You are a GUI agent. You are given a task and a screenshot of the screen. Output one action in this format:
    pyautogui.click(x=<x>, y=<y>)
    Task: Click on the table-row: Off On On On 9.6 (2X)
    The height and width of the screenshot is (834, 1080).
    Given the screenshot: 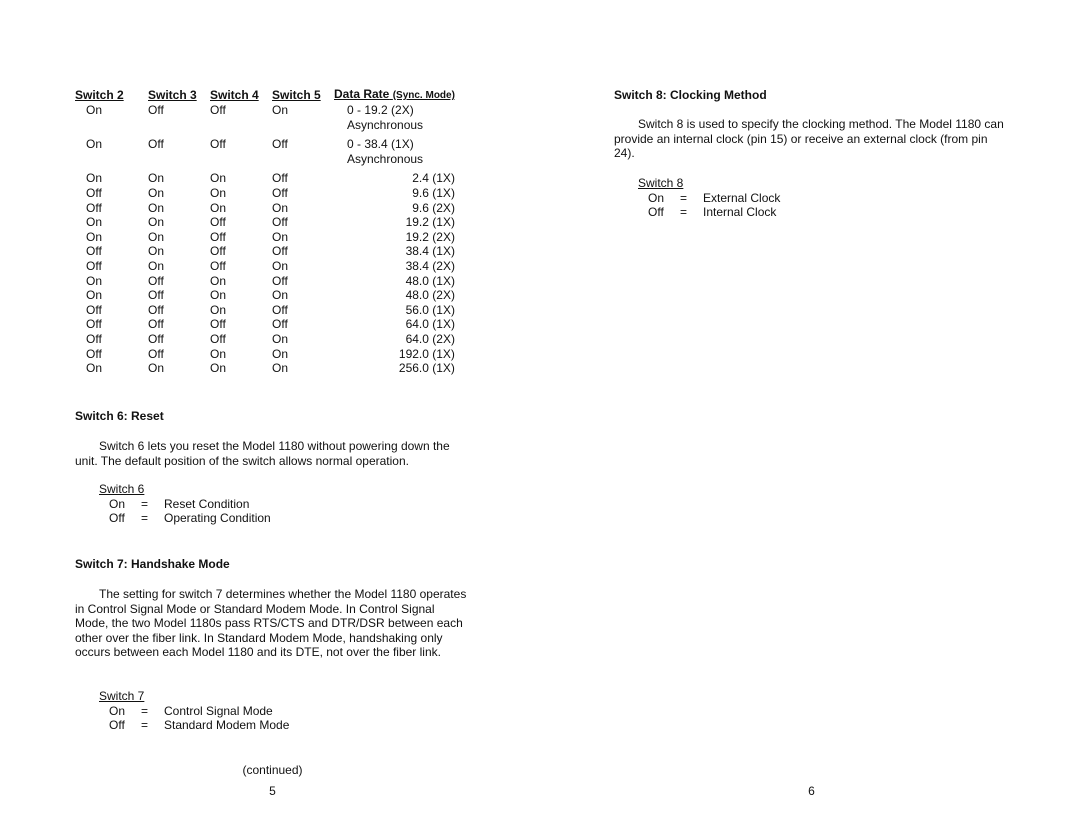 What is the action you would take?
    pyautogui.click(x=265, y=208)
    